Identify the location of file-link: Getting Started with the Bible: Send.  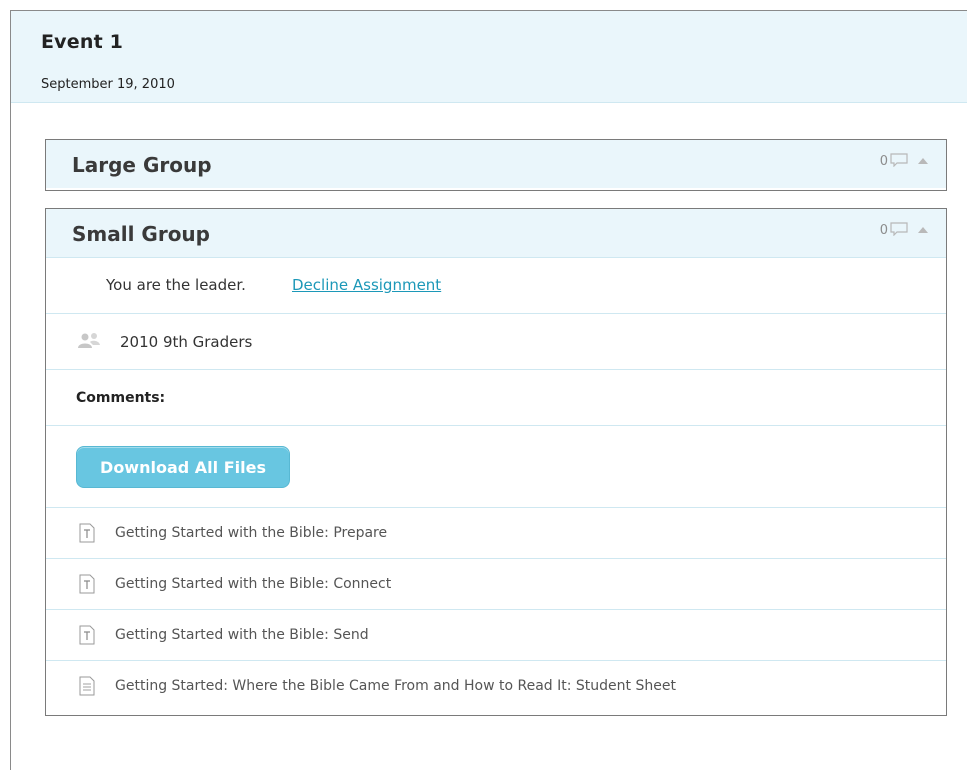
(242, 635).